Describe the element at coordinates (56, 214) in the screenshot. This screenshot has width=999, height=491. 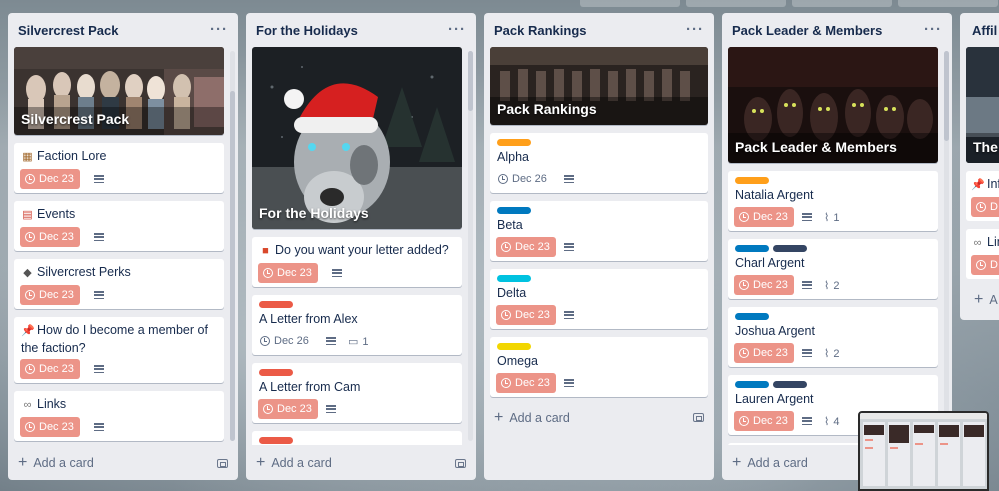
I see `card-title: Events` at that location.